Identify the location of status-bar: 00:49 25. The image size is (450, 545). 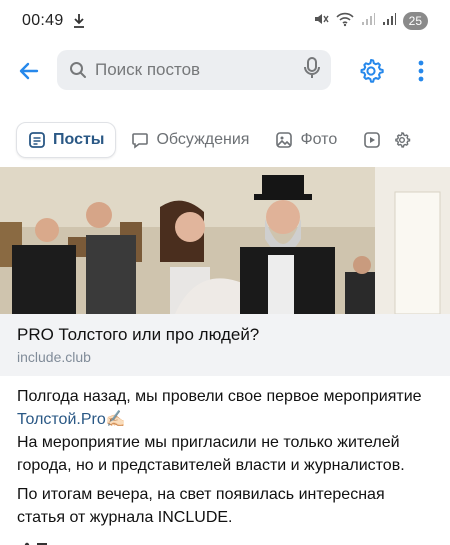
(225, 21).